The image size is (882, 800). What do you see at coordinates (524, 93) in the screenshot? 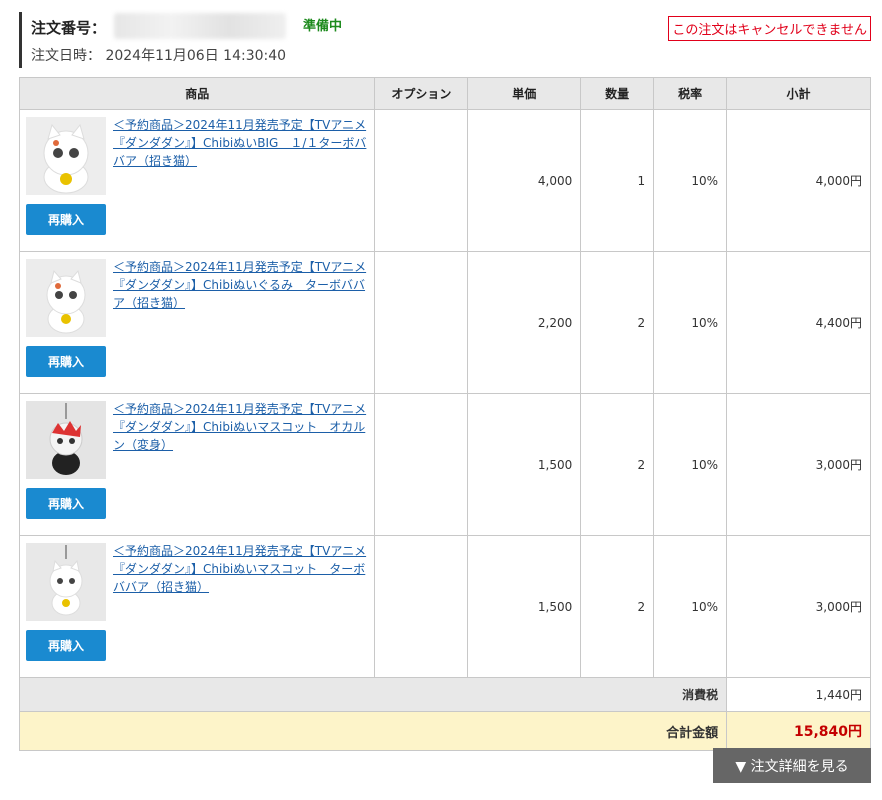
I see `column-header: 単価` at bounding box center [524, 93].